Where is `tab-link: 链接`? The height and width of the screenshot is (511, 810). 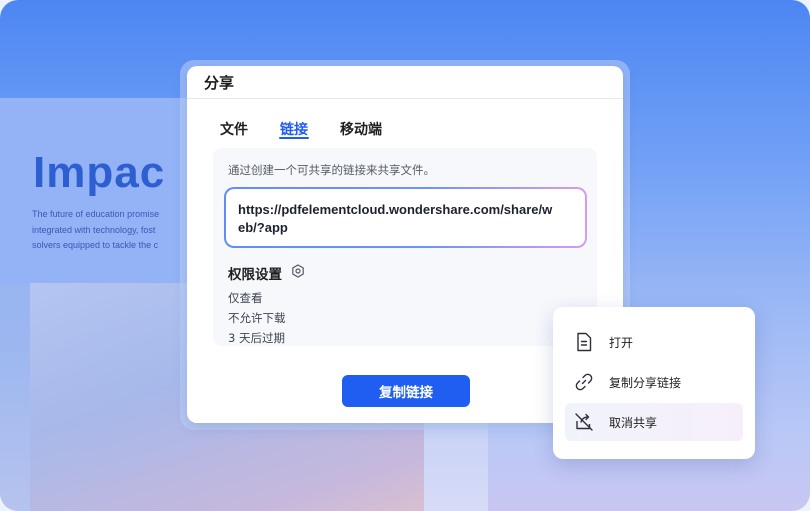 tab-link: 链接 is located at coordinates (294, 129).